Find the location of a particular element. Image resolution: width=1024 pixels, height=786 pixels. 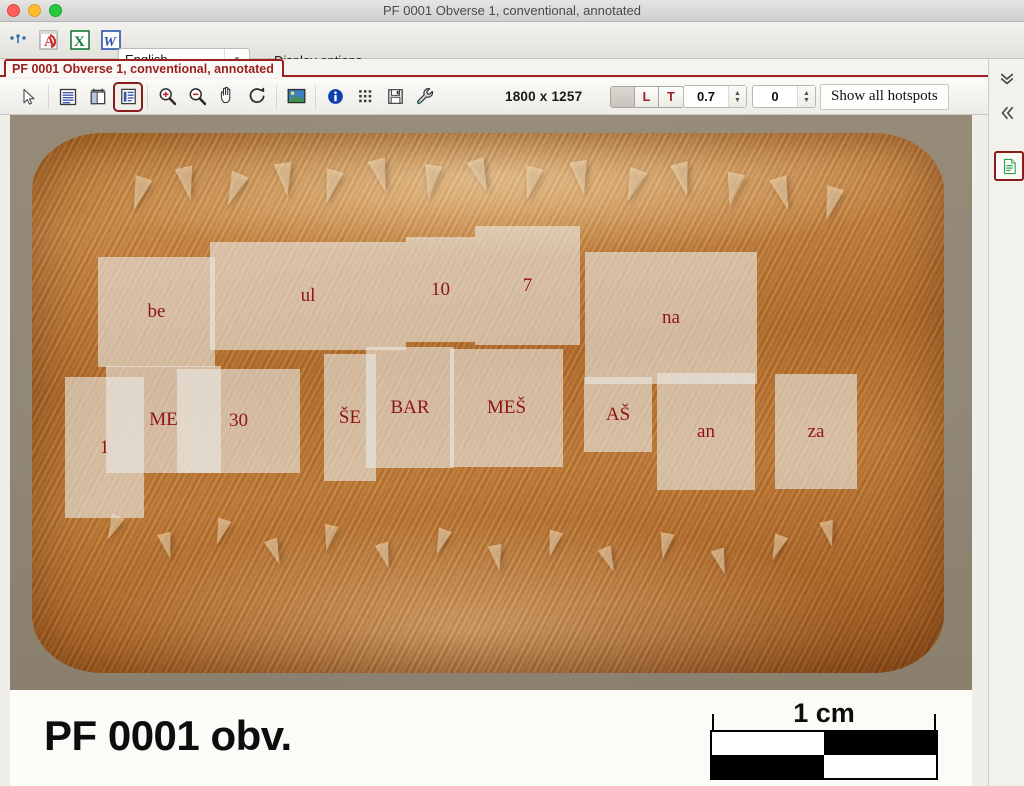

grid-tool-button is located at coordinates (365, 97).